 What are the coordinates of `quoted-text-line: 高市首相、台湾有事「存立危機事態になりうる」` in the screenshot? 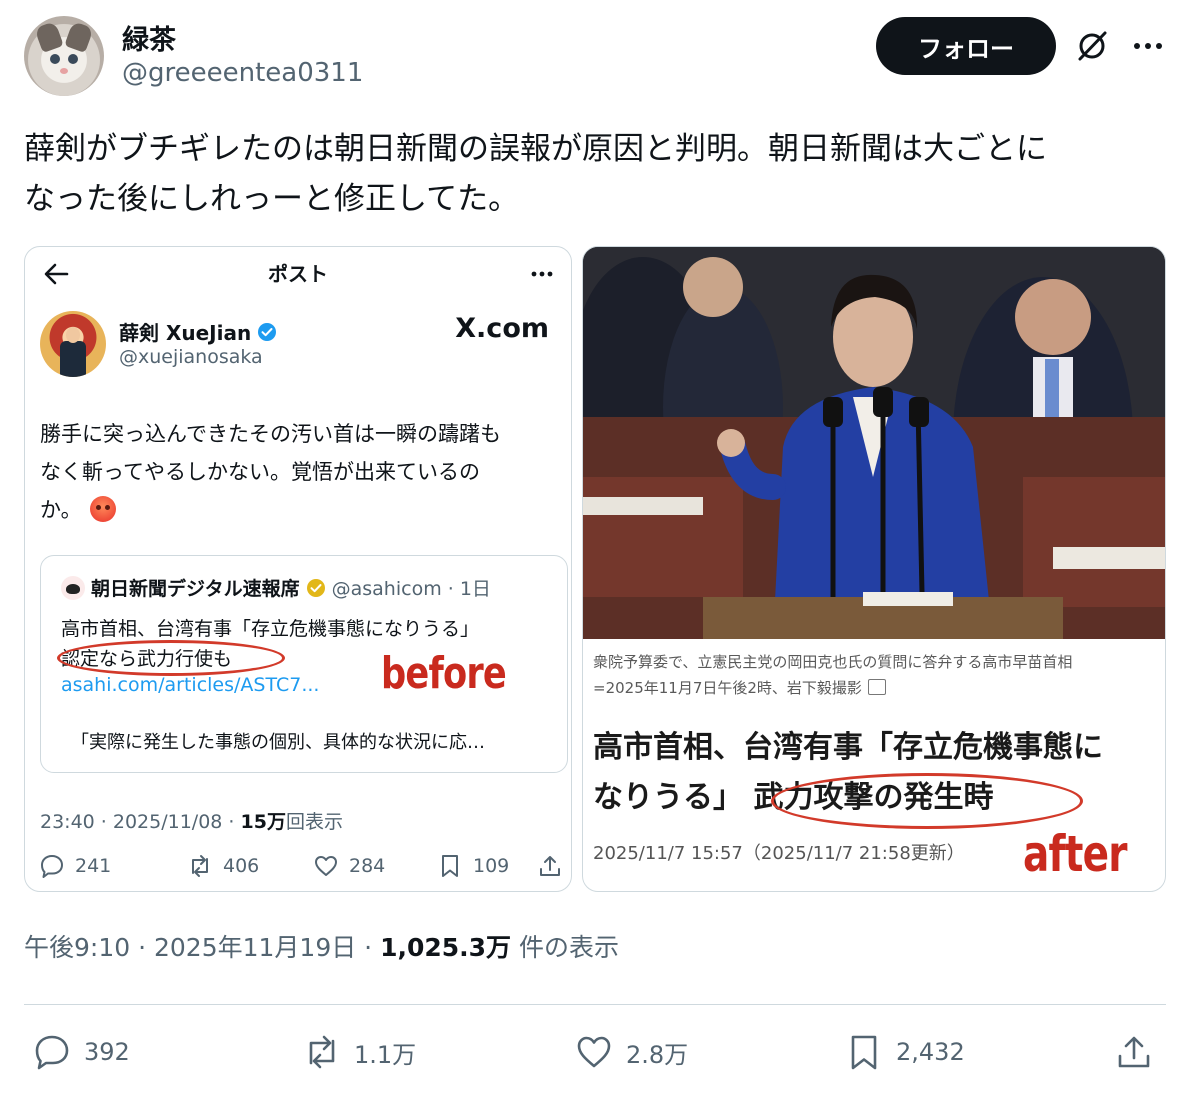 It's located at (270, 629).